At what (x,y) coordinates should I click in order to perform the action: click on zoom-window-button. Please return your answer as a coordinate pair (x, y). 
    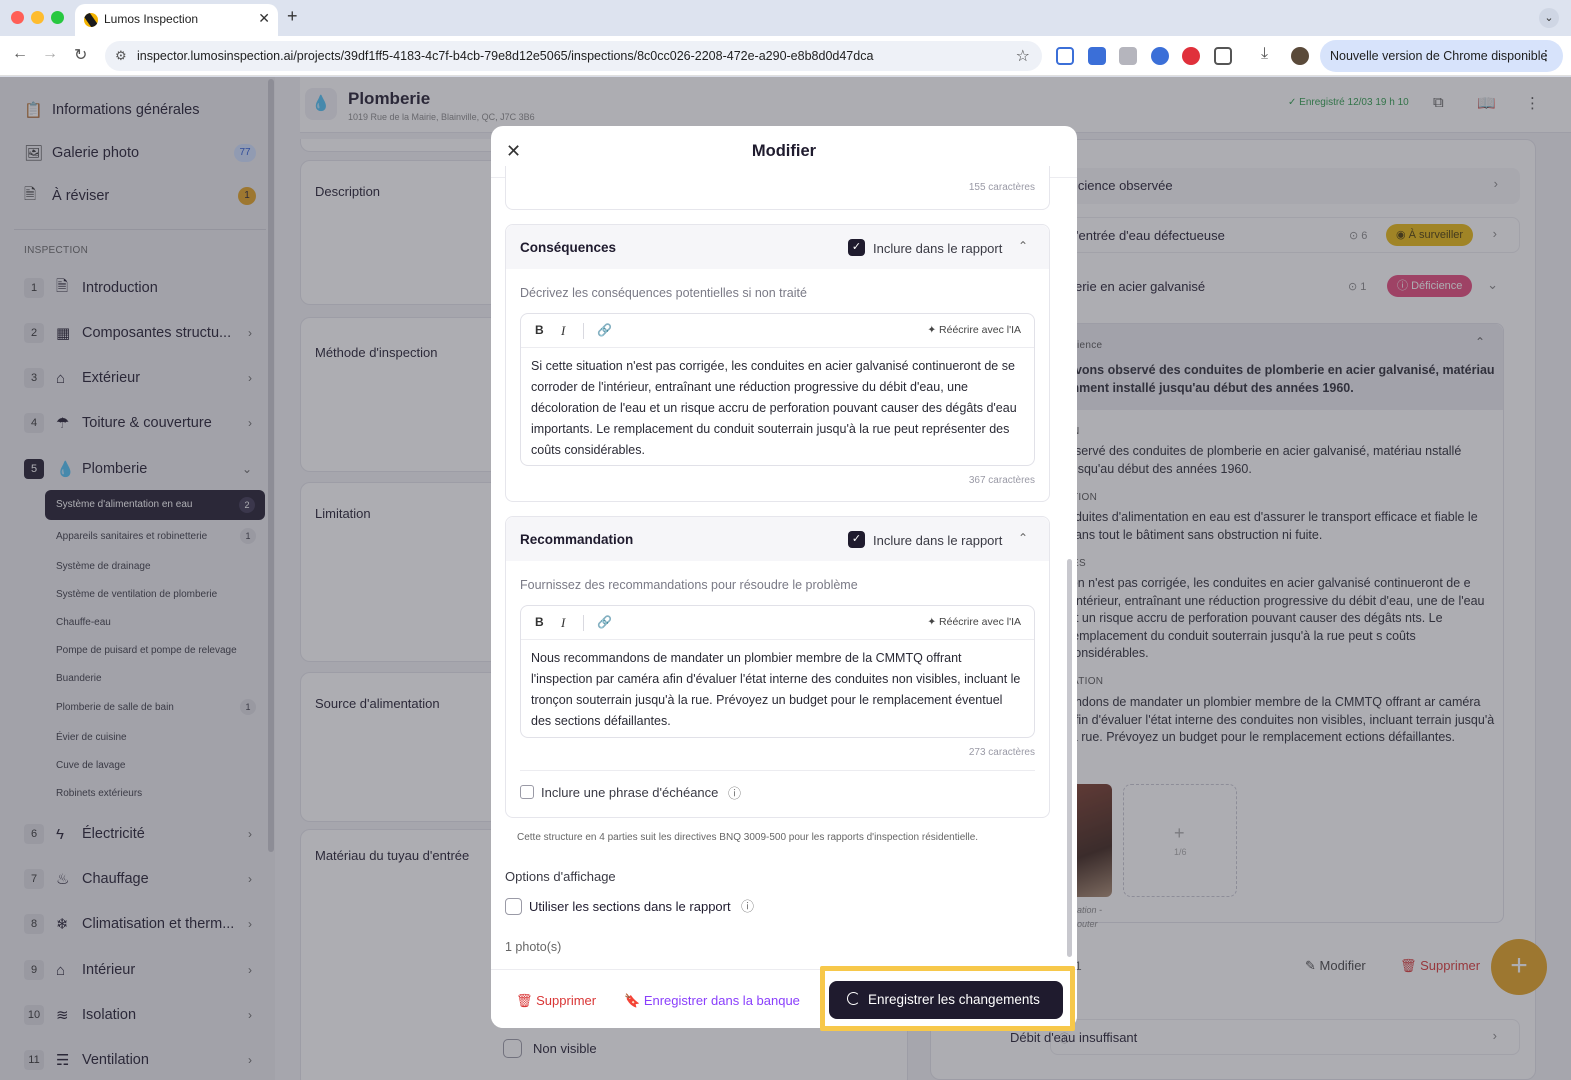
    Looking at the image, I should click on (57, 17).